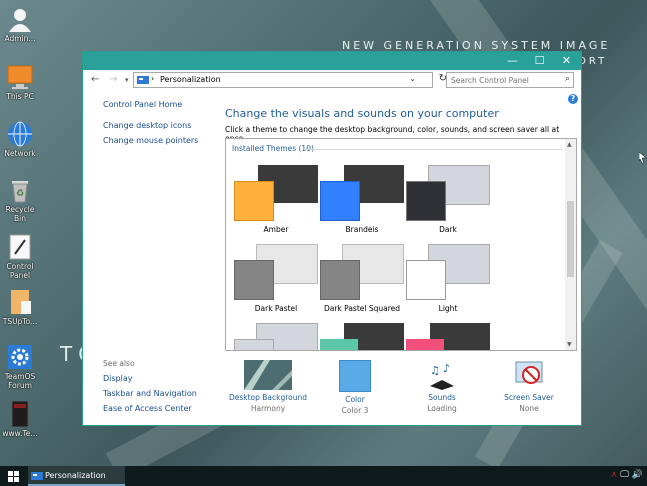  Describe the element at coordinates (20, 214) in the screenshot. I see `desktop-icon-label: Recycle Bin` at that location.